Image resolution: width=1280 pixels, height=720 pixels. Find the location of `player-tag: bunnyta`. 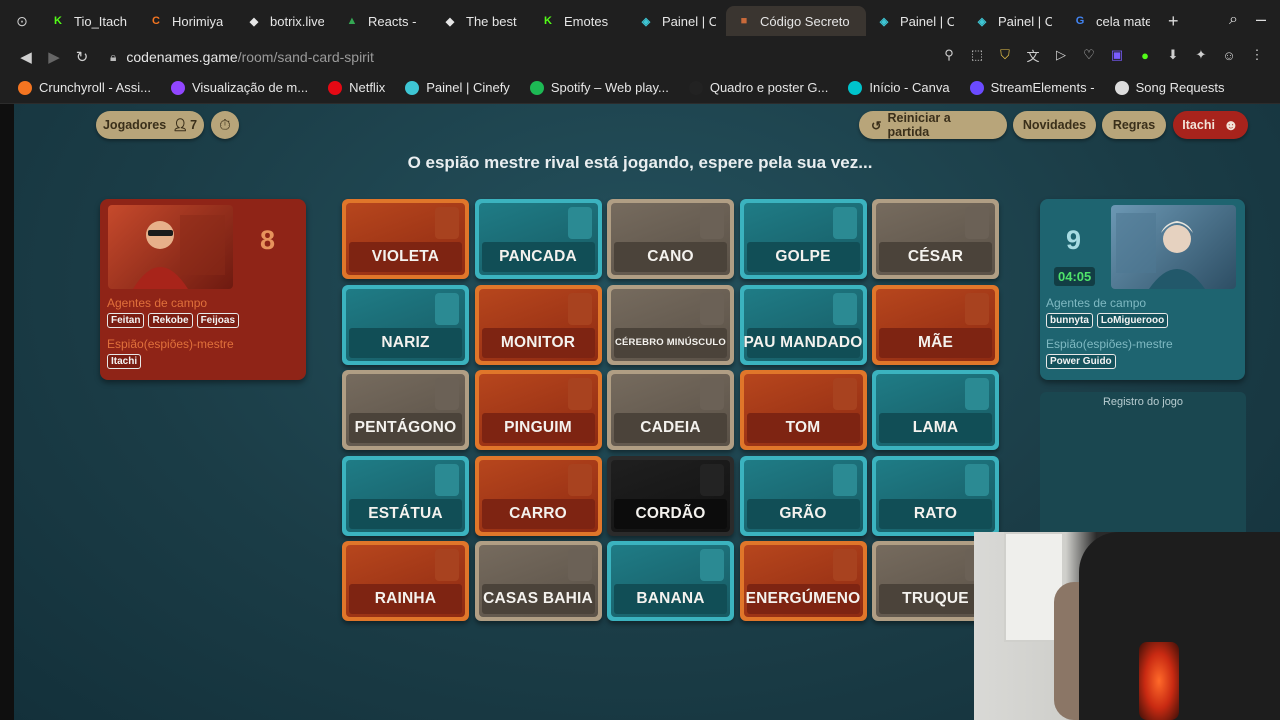

player-tag: bunnyta is located at coordinates (1069, 320).